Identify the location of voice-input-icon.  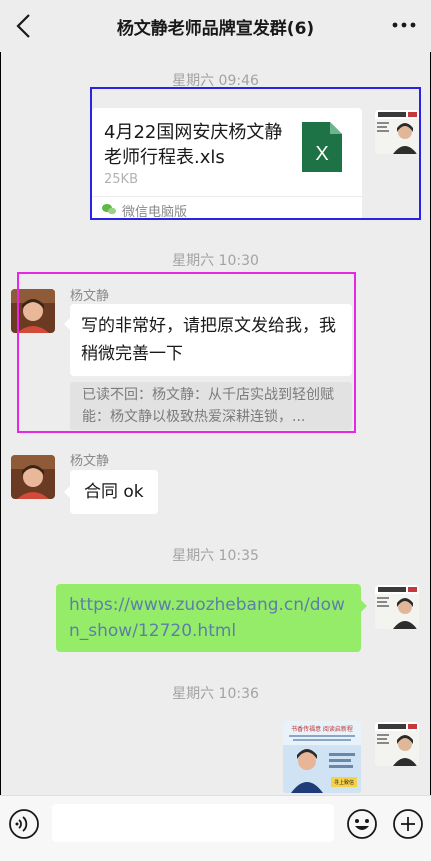
(24, 824).